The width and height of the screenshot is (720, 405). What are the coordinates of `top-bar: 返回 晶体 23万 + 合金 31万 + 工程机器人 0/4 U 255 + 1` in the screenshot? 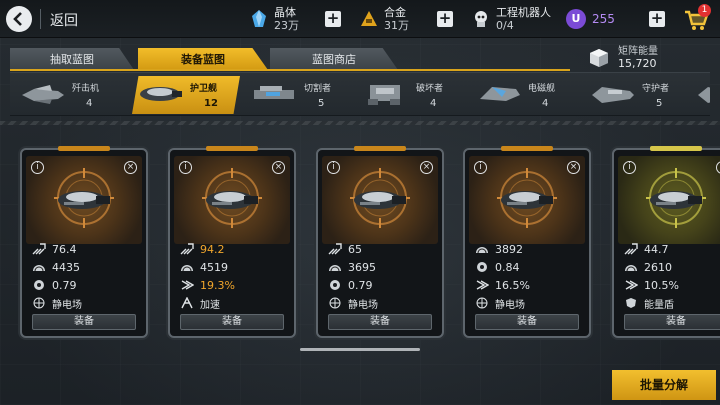 It's located at (360, 19).